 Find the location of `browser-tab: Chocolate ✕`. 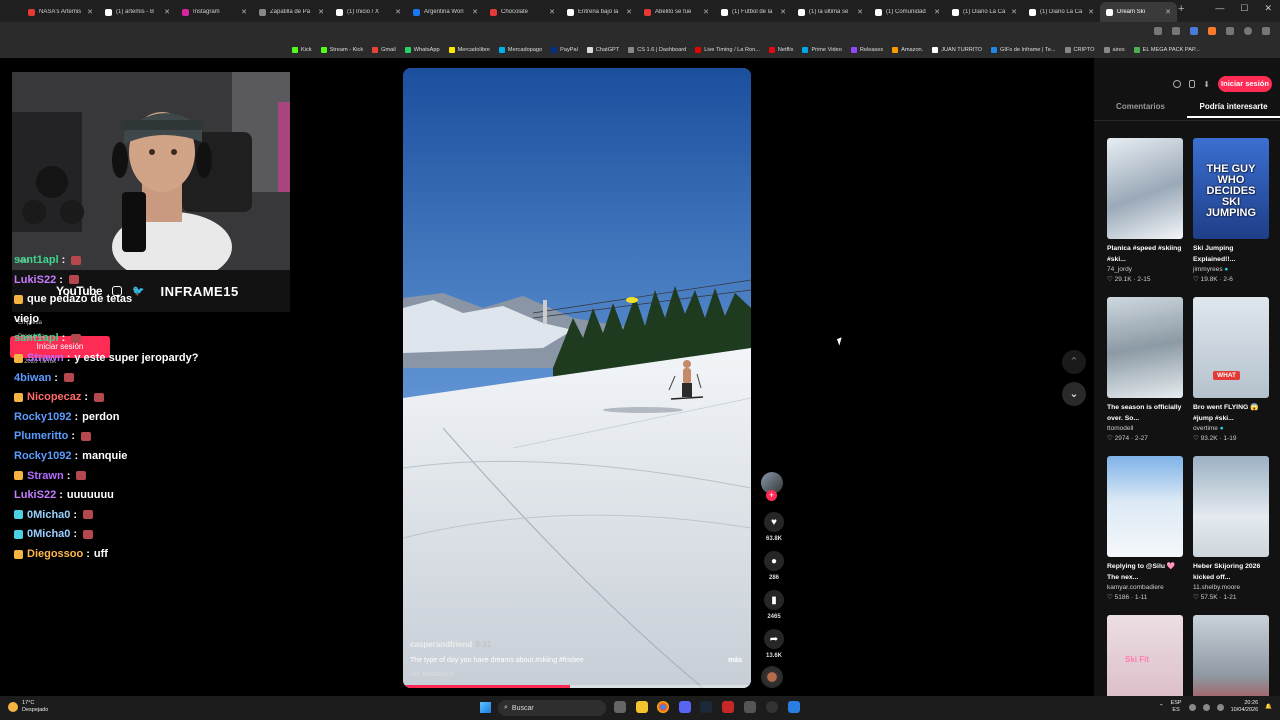

browser-tab: Chocolate ✕ is located at coordinates (522, 12).